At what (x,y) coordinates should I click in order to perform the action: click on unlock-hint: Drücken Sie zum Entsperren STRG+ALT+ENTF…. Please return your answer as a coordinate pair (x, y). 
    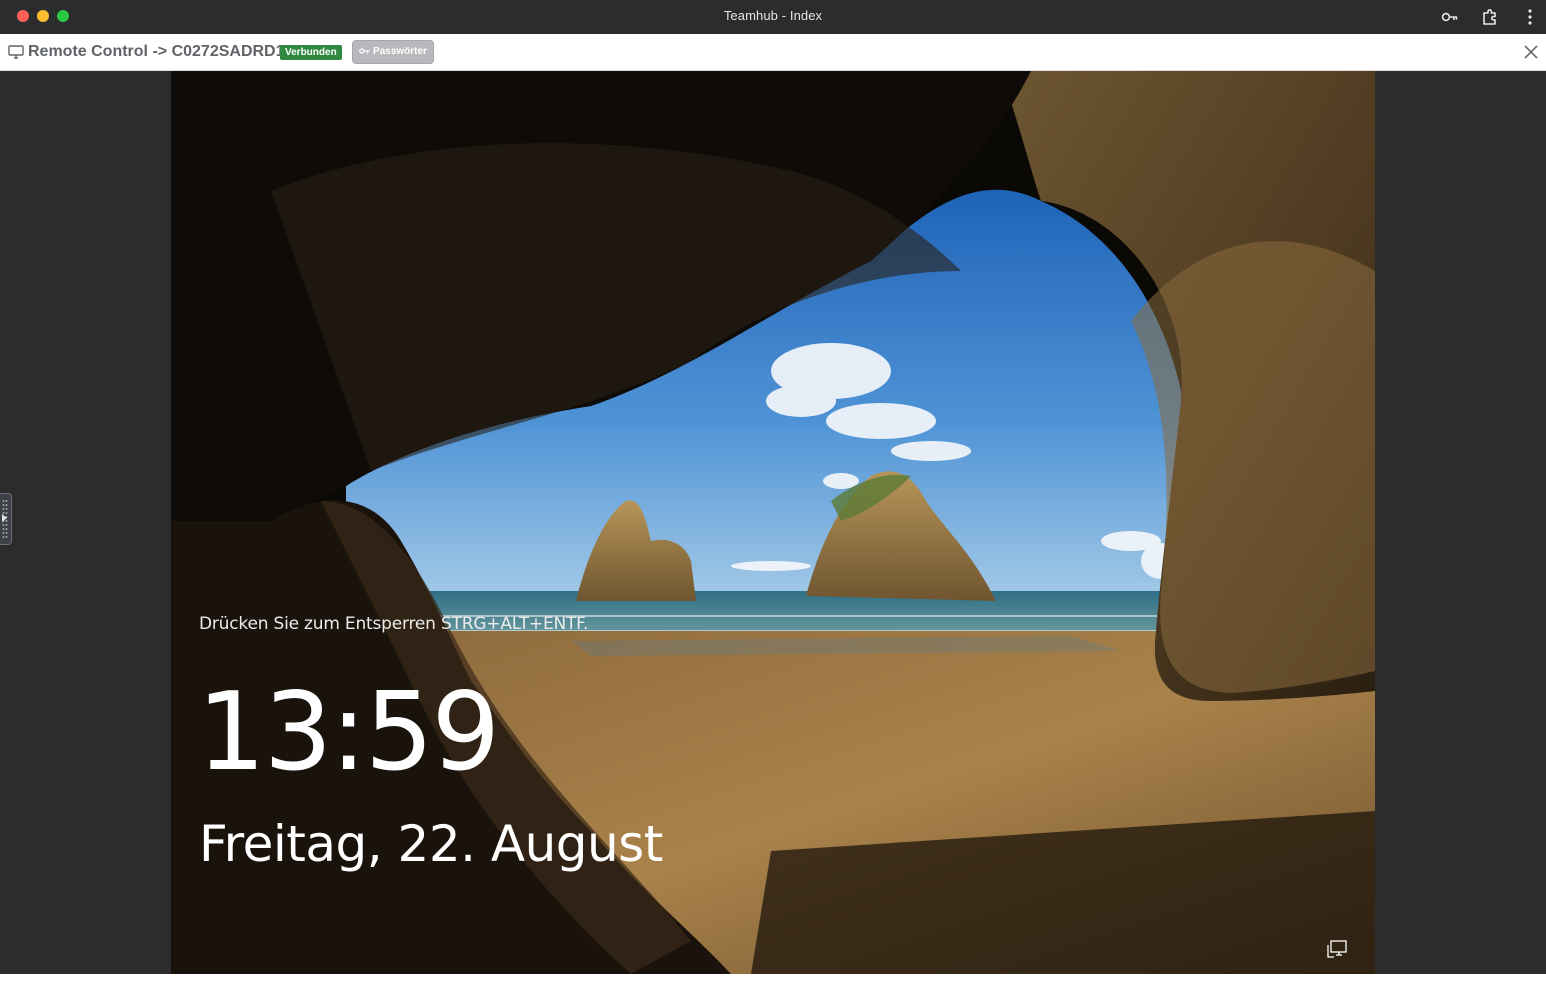
    Looking at the image, I should click on (394, 624).